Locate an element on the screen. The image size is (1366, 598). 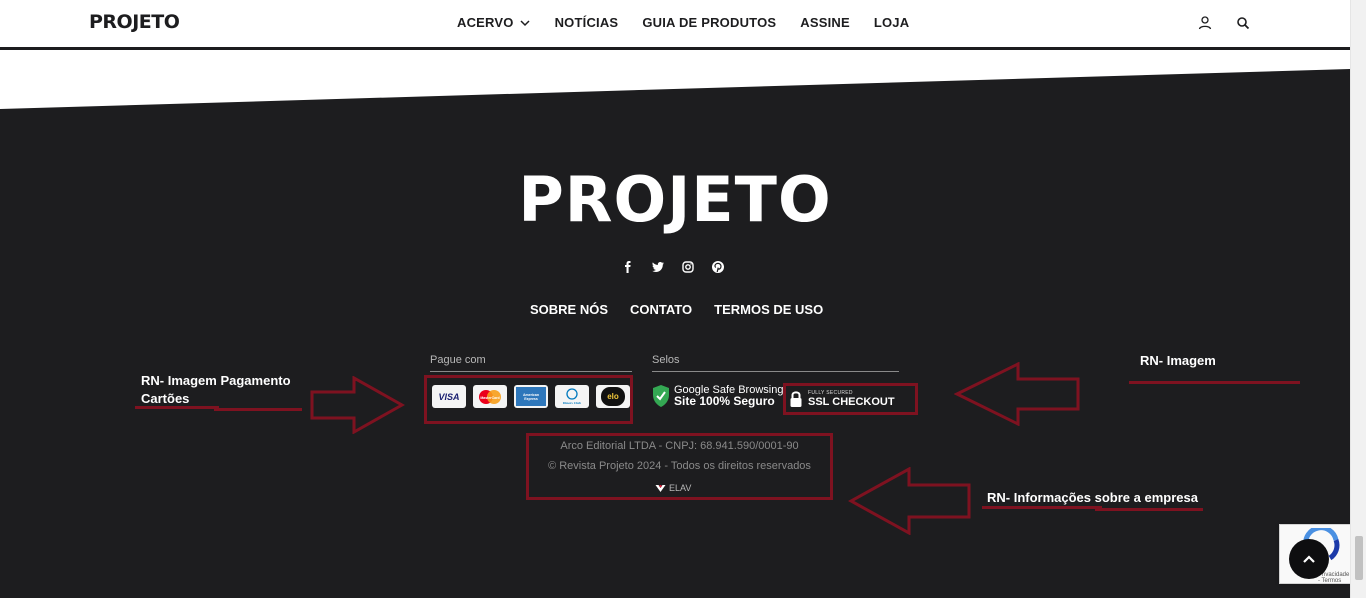
chevron-up-icon is located at coordinates (1309, 559).